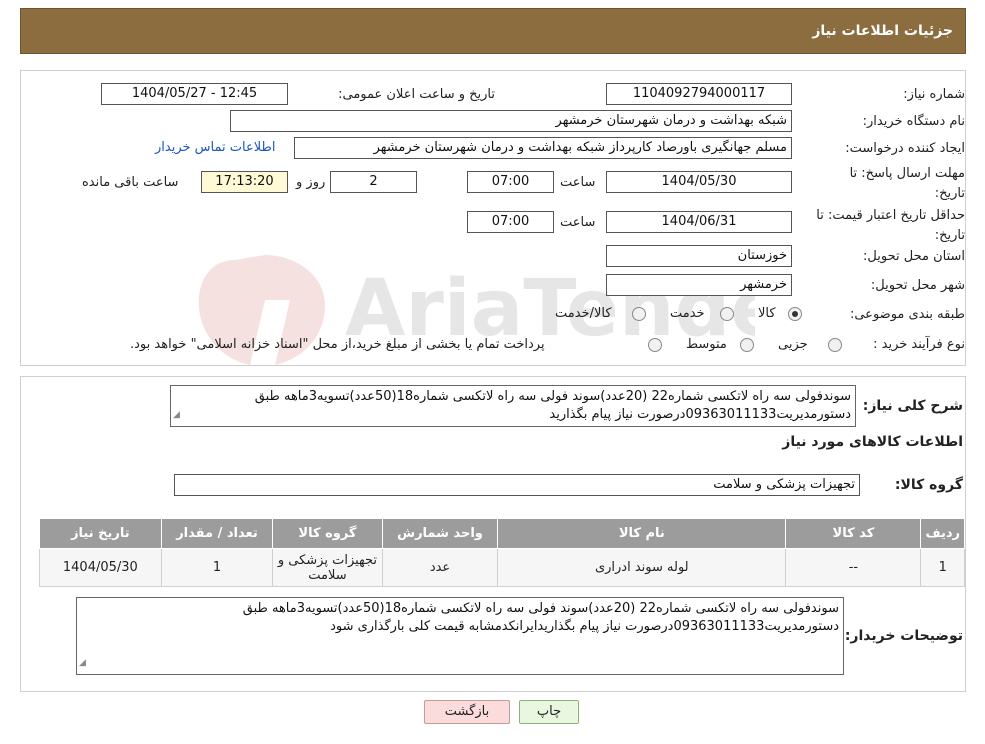 The image size is (985, 744). Describe the element at coordinates (549, 712) in the screenshot. I see `print-button: چاپ` at that location.